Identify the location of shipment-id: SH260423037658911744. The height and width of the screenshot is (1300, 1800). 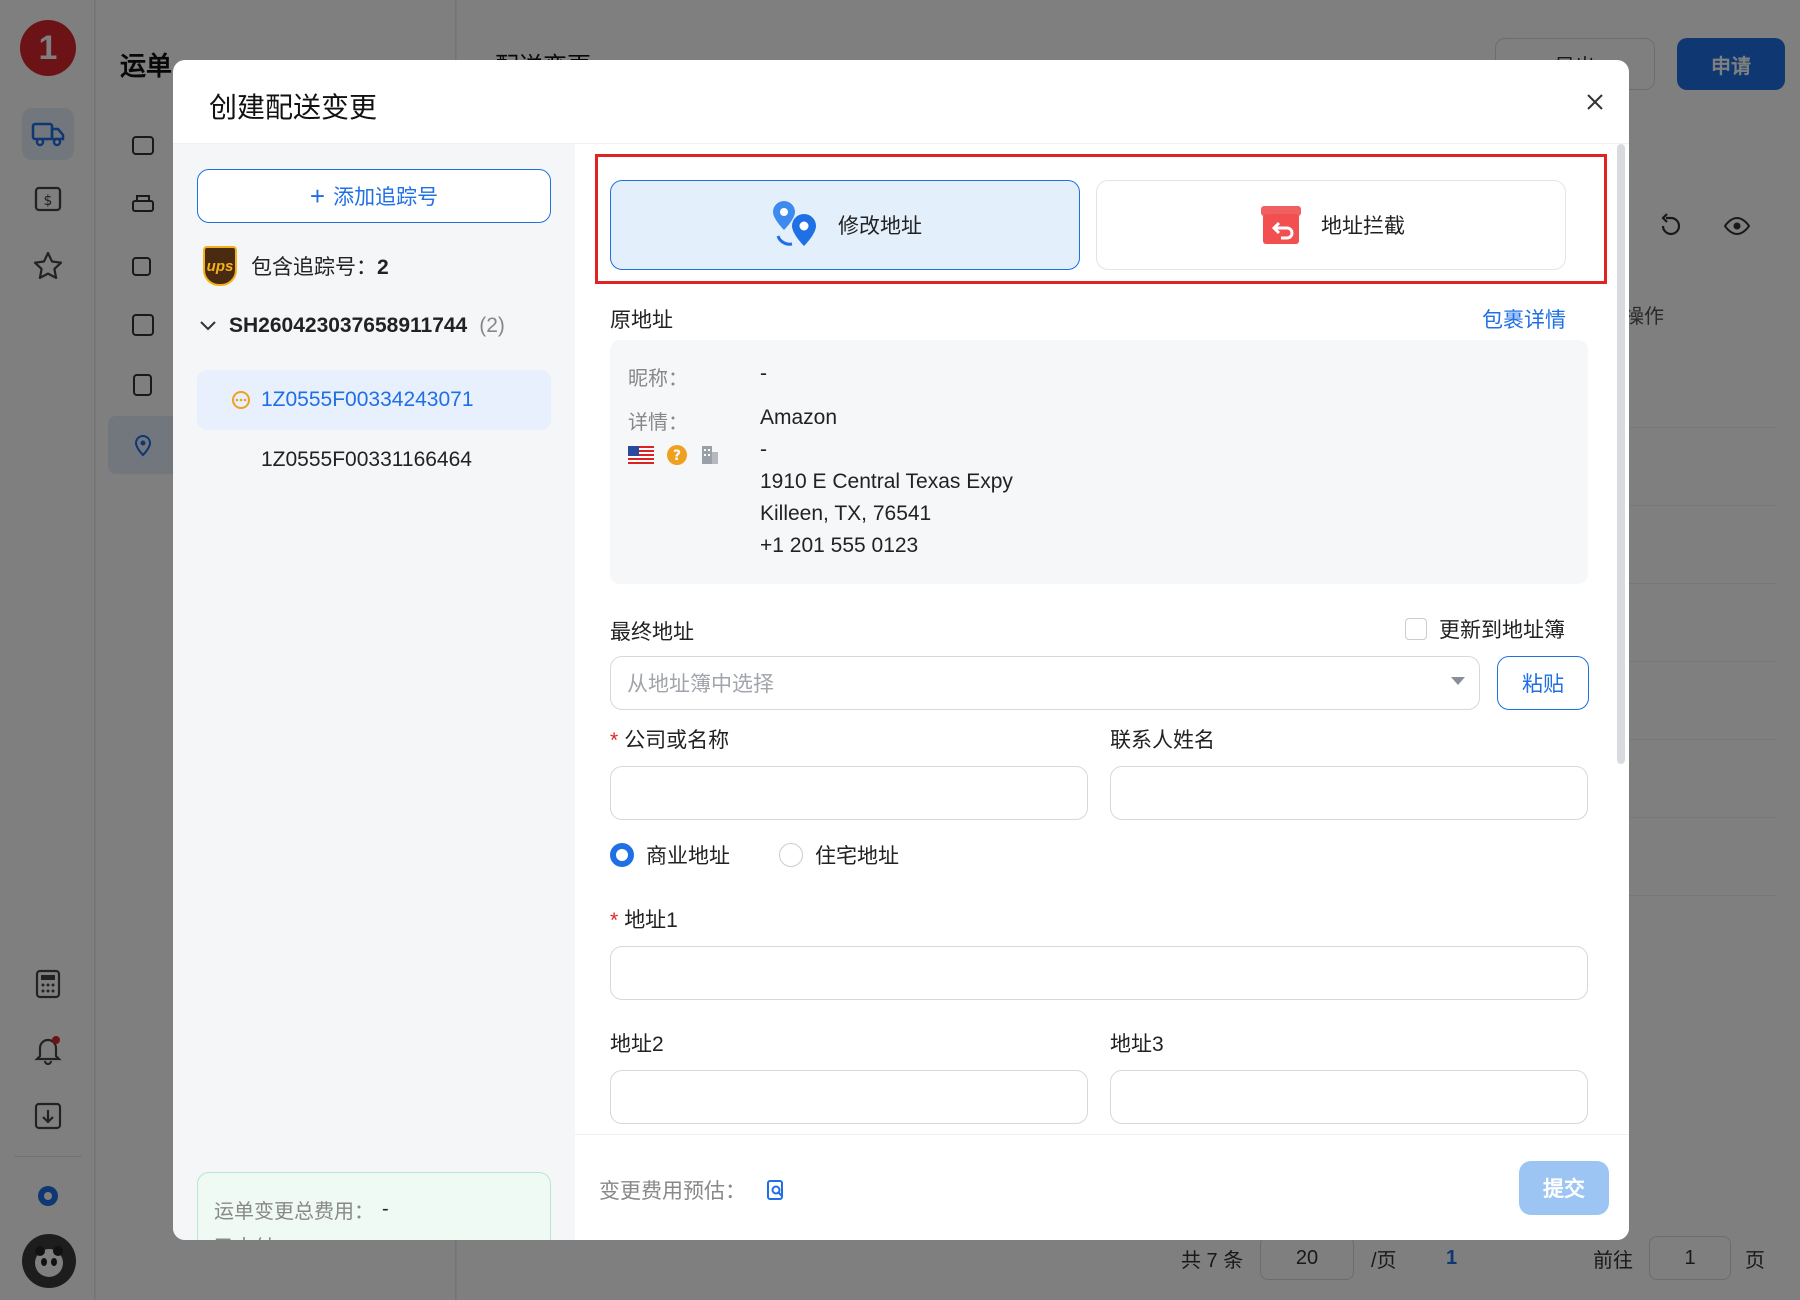
(348, 325).